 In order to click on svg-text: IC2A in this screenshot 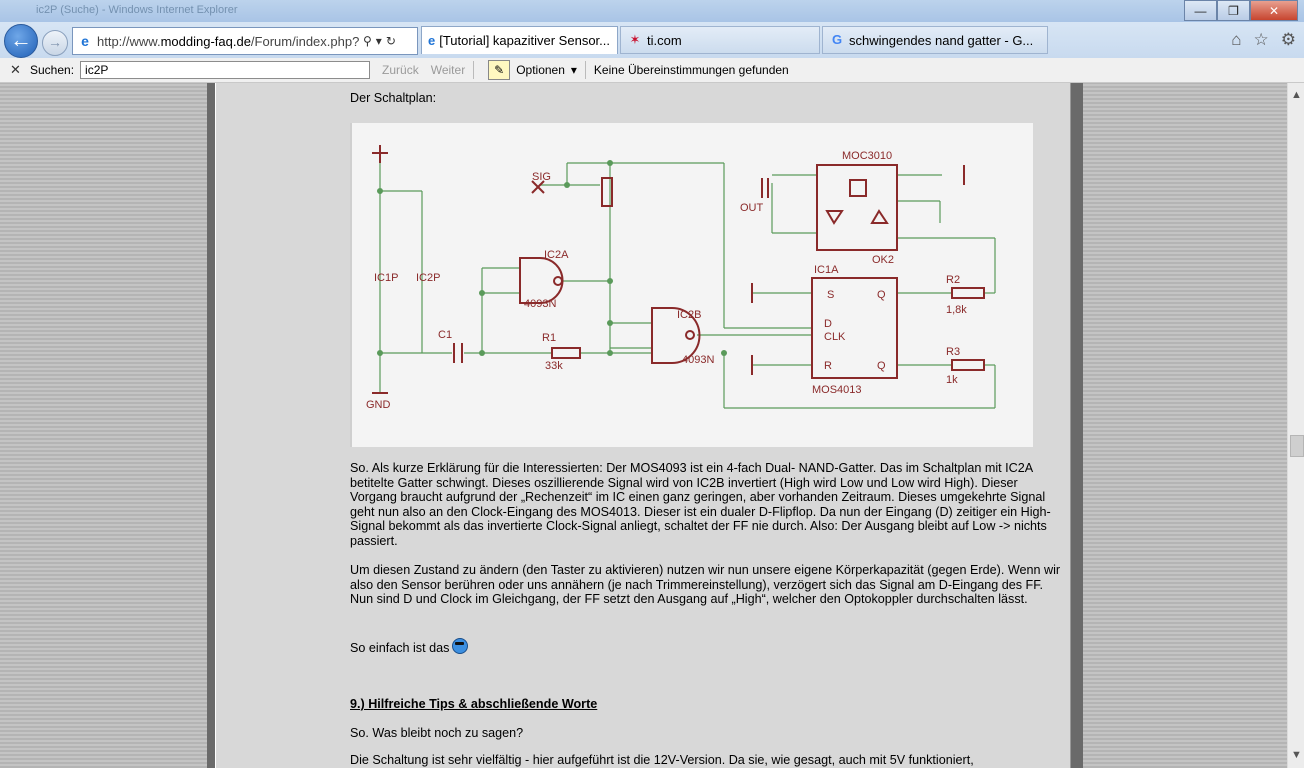, I will do `click(556, 255)`.